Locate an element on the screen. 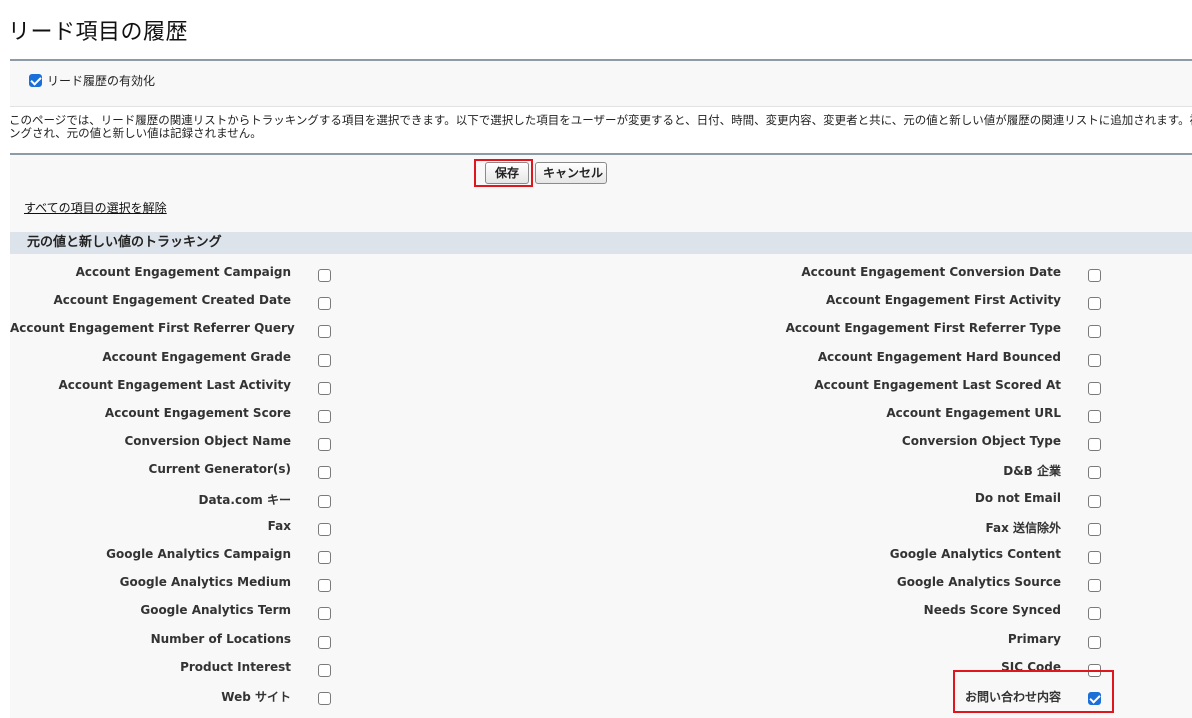 Image resolution: width=1192 pixels, height=718 pixels. field-label: Account Engagement URL is located at coordinates (973, 413).